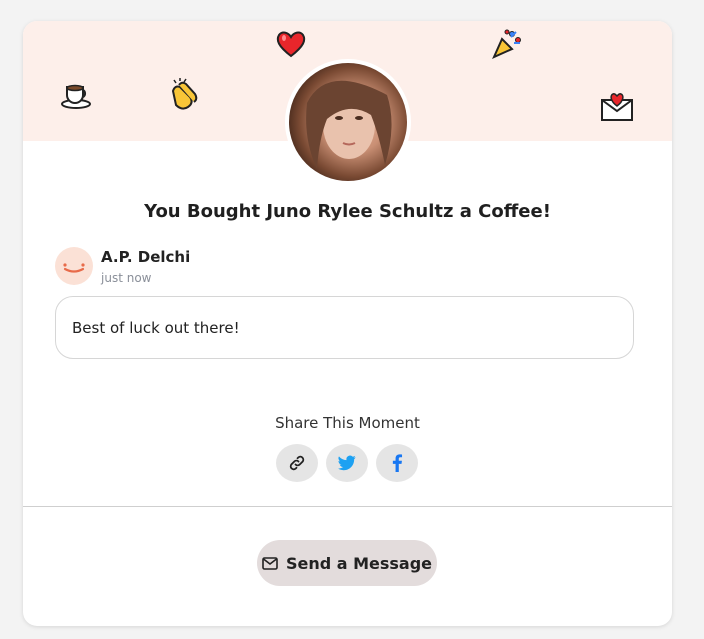 The width and height of the screenshot is (704, 639). I want to click on twitter-icon, so click(347, 463).